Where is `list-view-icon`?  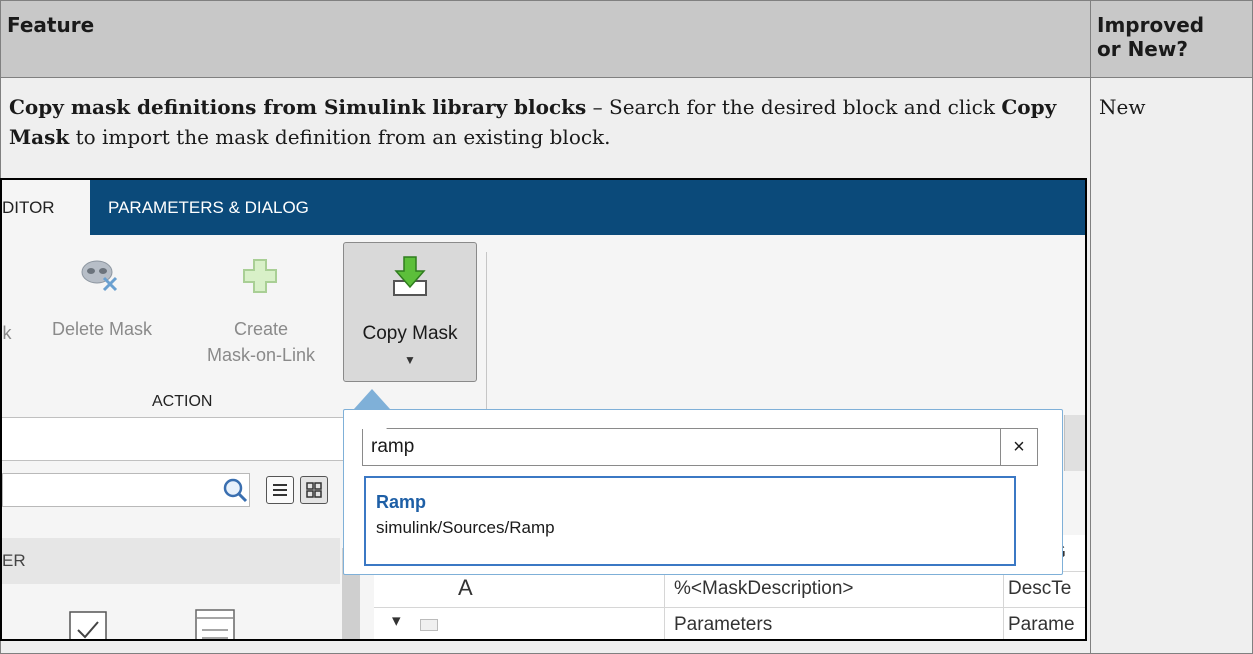
list-view-icon is located at coordinates (280, 490).